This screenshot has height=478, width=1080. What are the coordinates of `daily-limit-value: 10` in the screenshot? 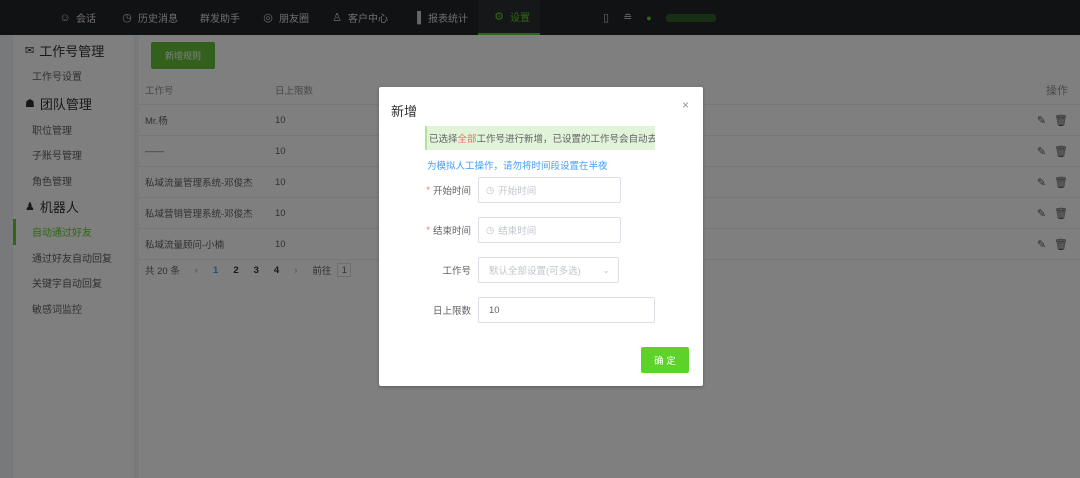 It's located at (494, 310).